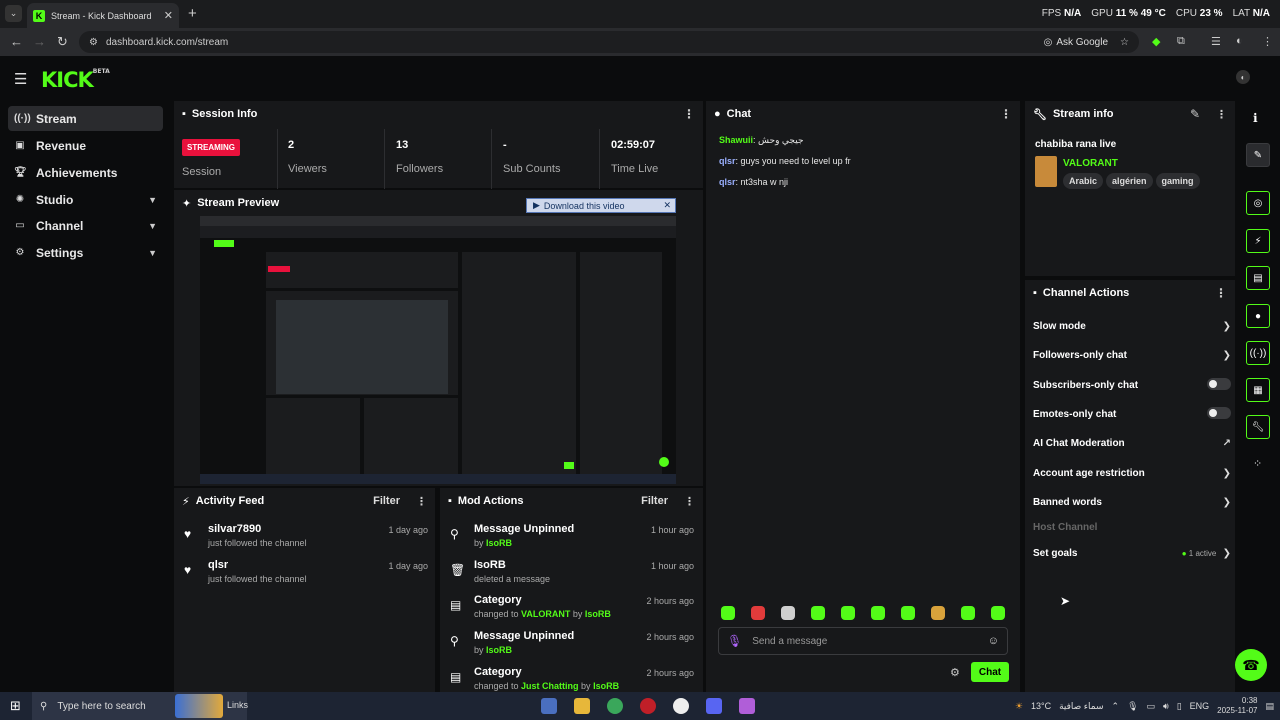 The width and height of the screenshot is (1280, 720). Describe the element at coordinates (39, 41) in the screenshot. I see `forward-icon: →` at that location.